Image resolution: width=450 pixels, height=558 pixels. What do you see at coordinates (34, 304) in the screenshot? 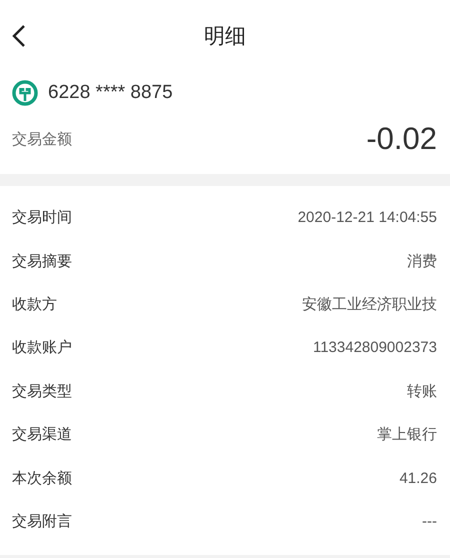
I see `detail-label: 收款方` at bounding box center [34, 304].